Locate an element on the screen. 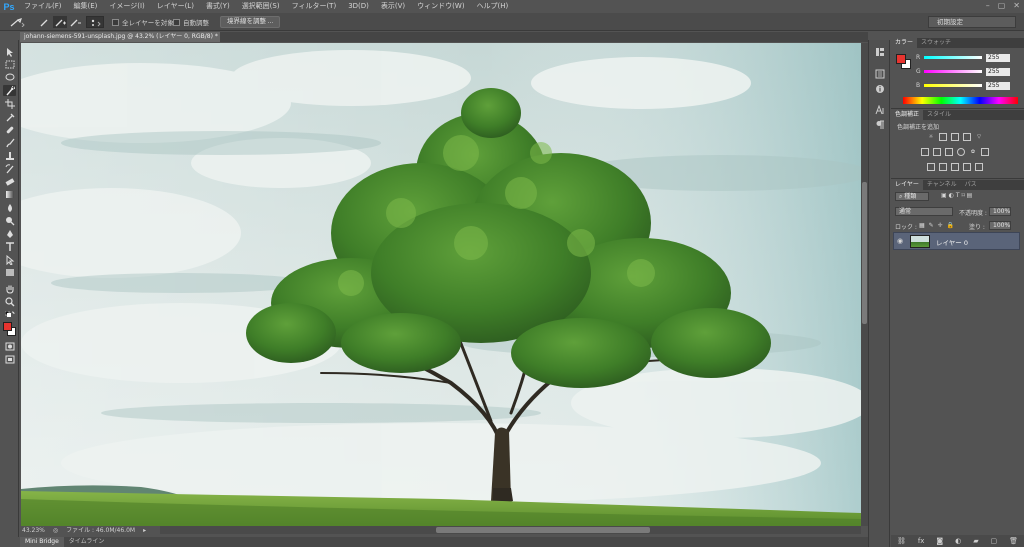  info-icon is located at coordinates (880, 88).